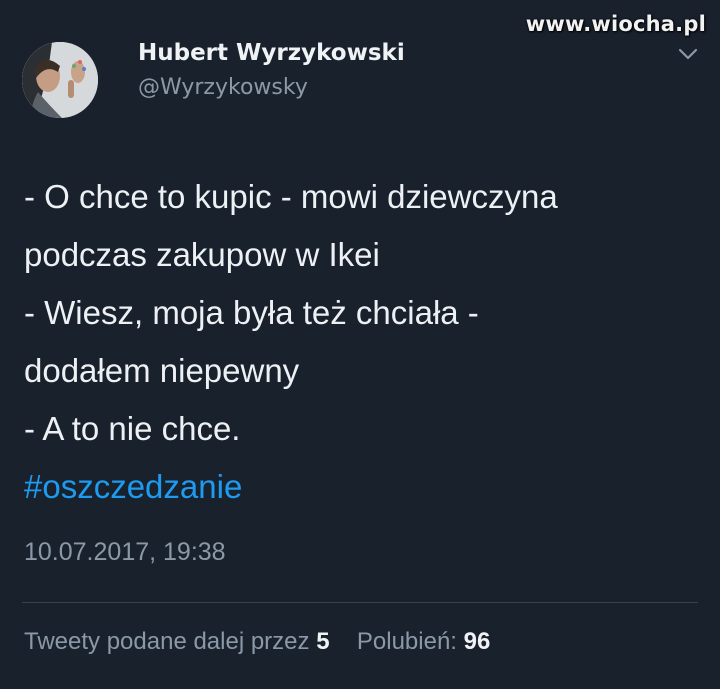 The height and width of the screenshot is (689, 720). What do you see at coordinates (132, 428) in the screenshot?
I see `tweet-text-line: - A to nie chce.` at bounding box center [132, 428].